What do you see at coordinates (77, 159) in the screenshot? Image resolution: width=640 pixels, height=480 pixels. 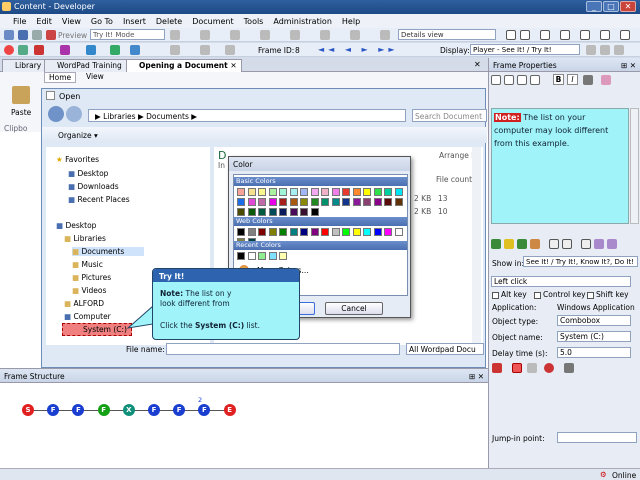 I see `tree-item-favorites: ★ Favorites` at bounding box center [77, 159].